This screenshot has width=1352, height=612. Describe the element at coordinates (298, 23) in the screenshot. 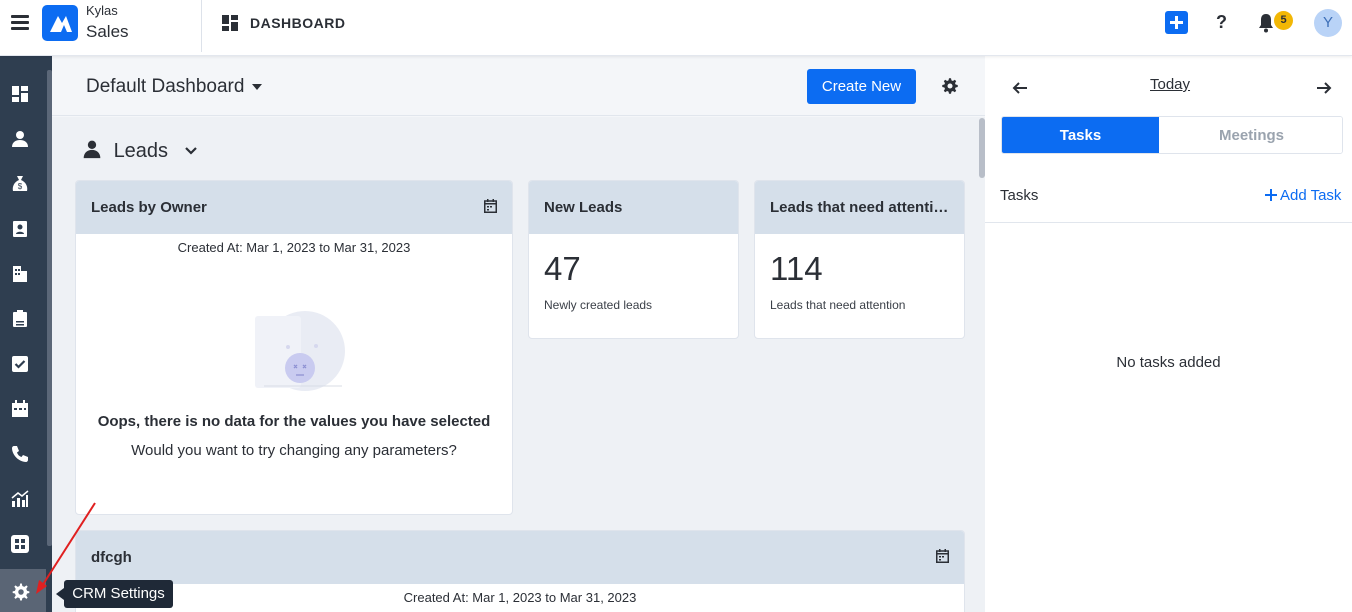

I see `page-title: DASHBOARD` at that location.